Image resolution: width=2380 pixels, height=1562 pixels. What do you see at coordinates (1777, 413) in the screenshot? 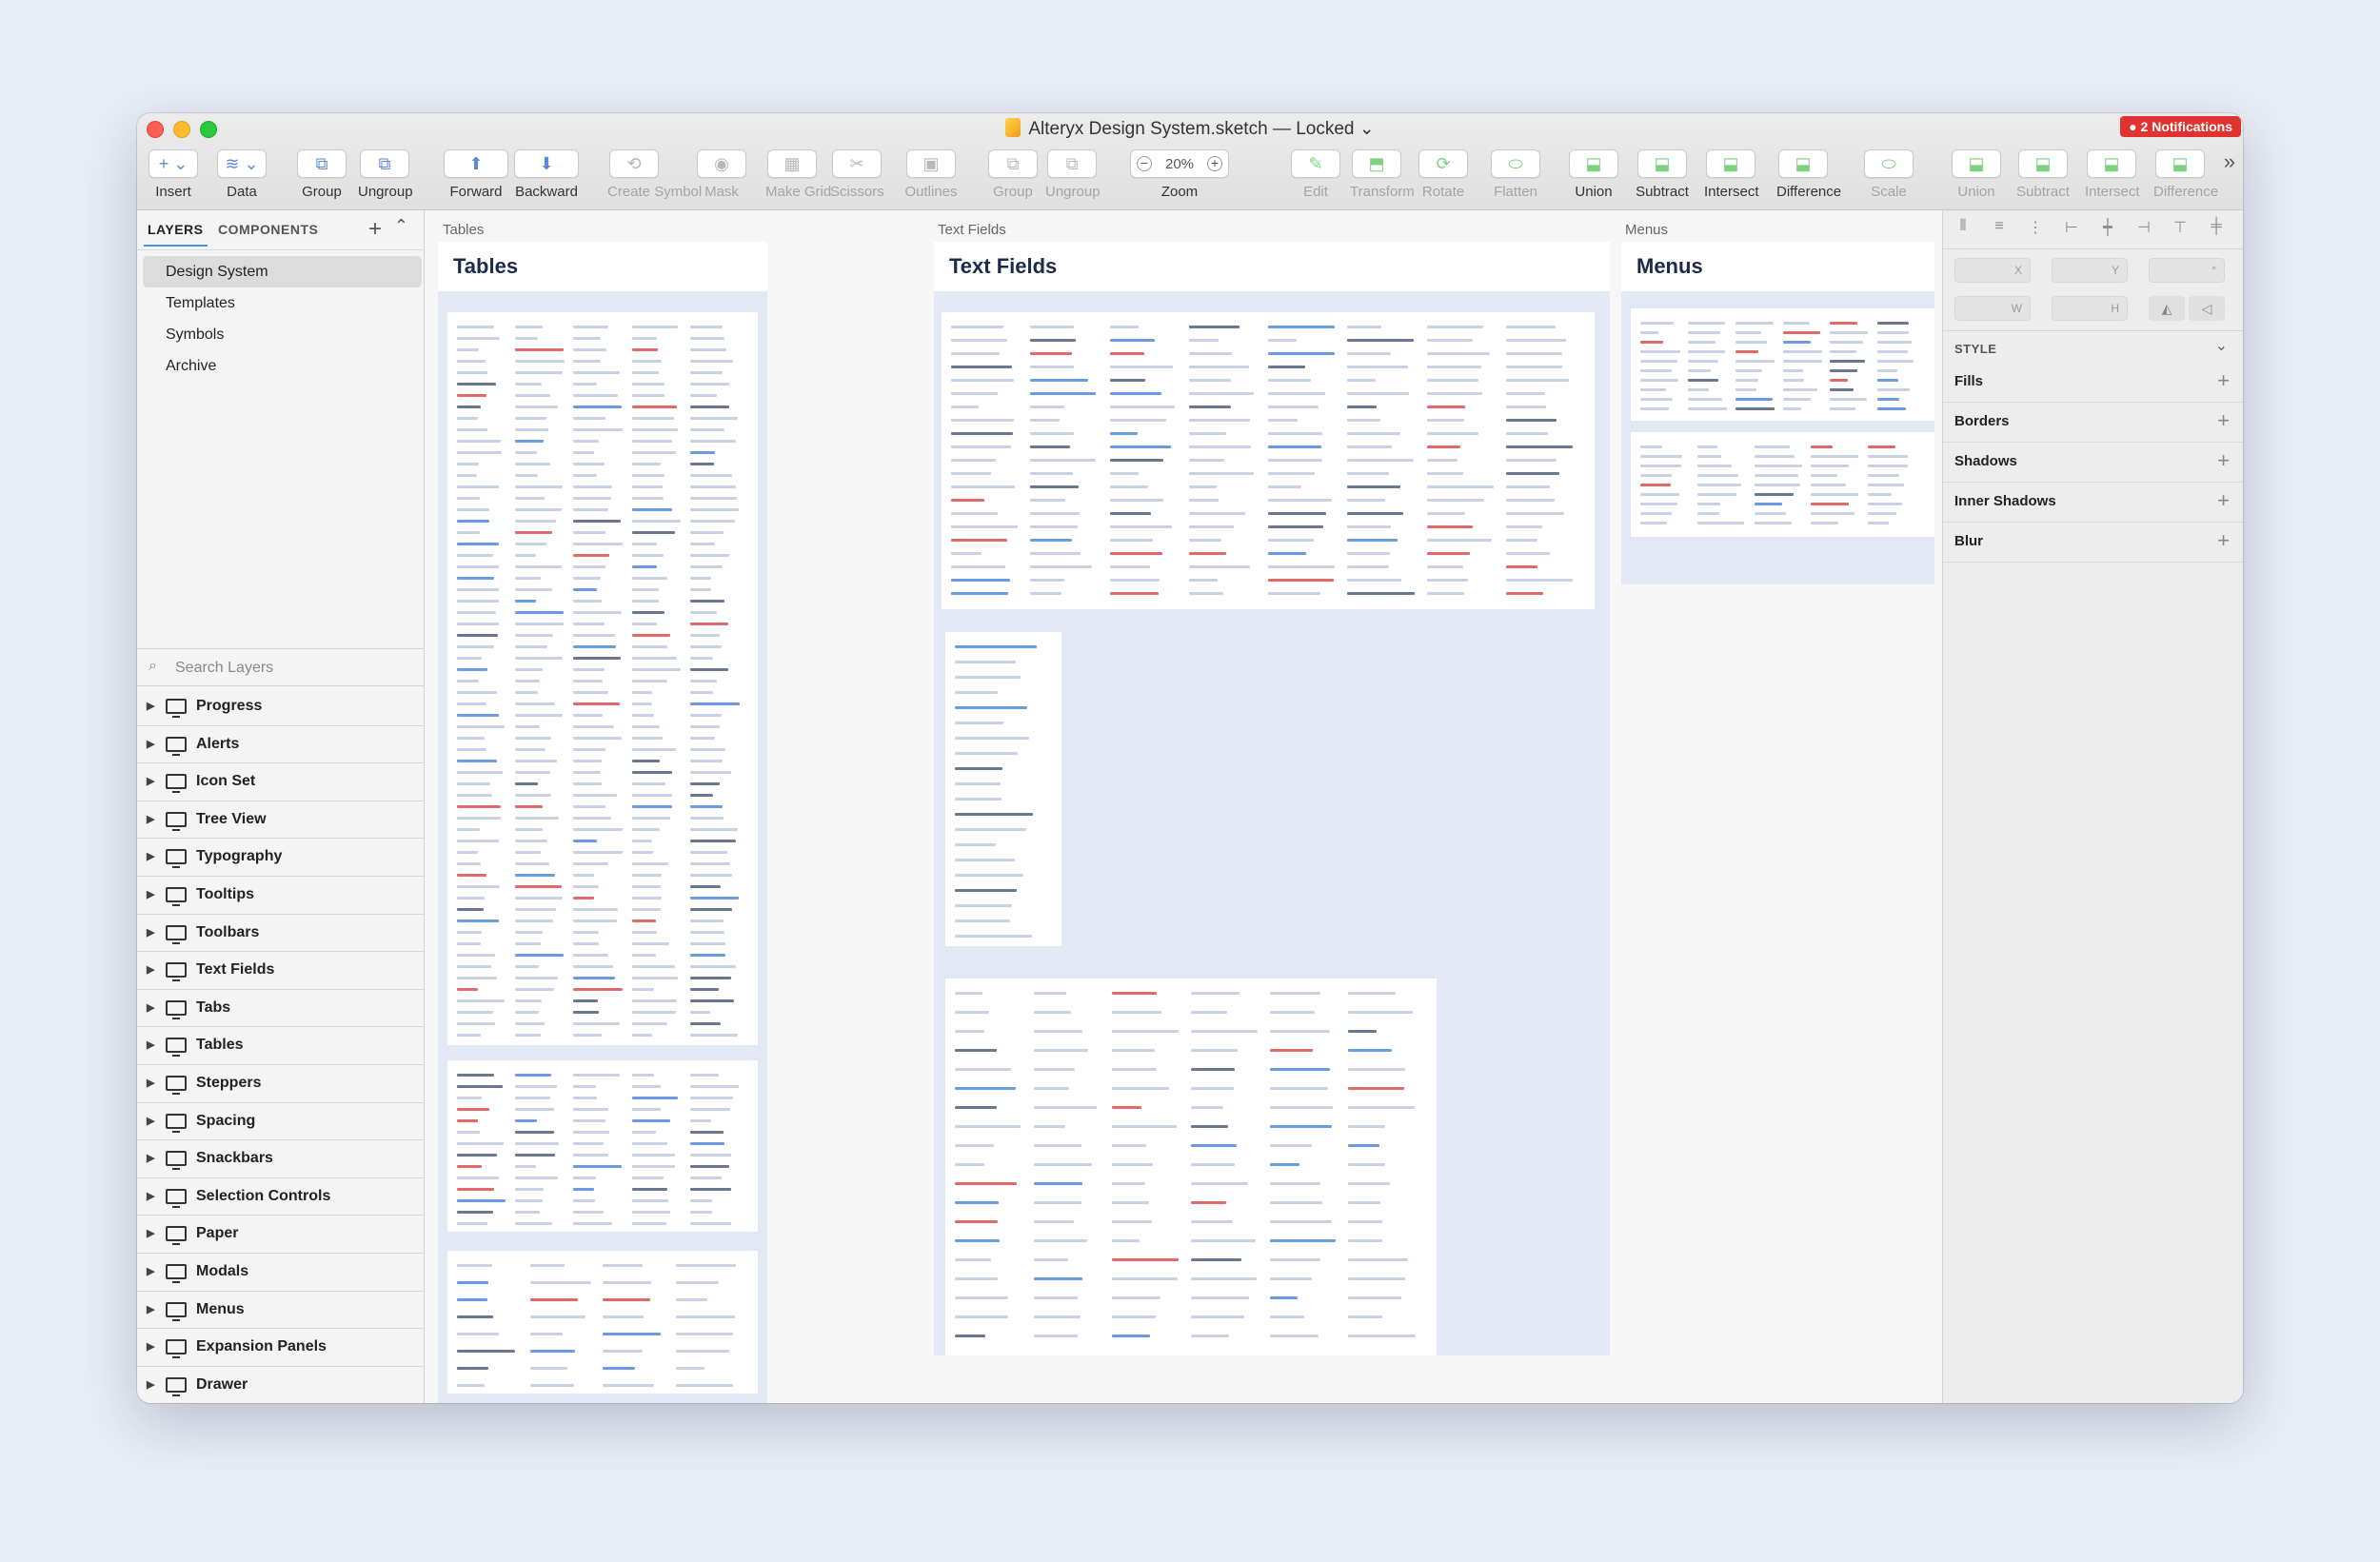
I see `artboard-menus: Menus` at bounding box center [1777, 413].